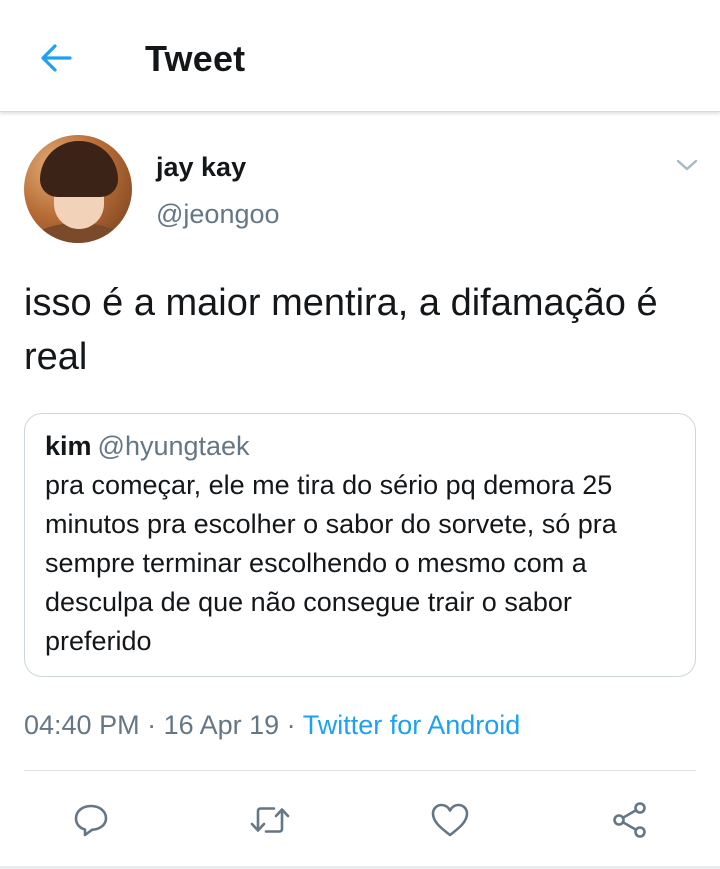 The image size is (720, 869). What do you see at coordinates (78, 189) in the screenshot?
I see `avatar` at bounding box center [78, 189].